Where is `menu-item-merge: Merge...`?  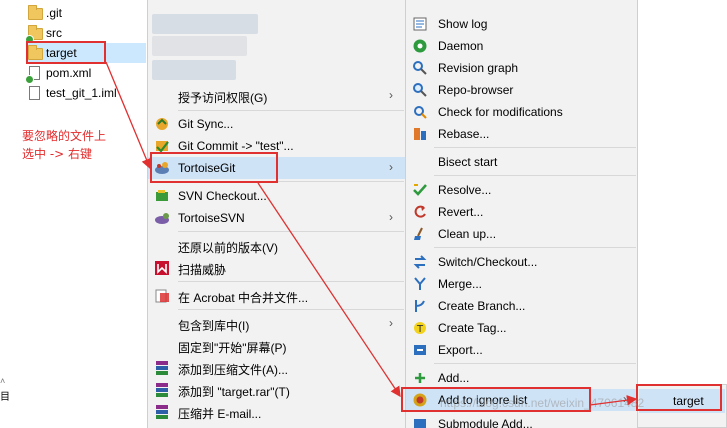
menu-item-merge: Merge... is located at coordinates (521, 284).